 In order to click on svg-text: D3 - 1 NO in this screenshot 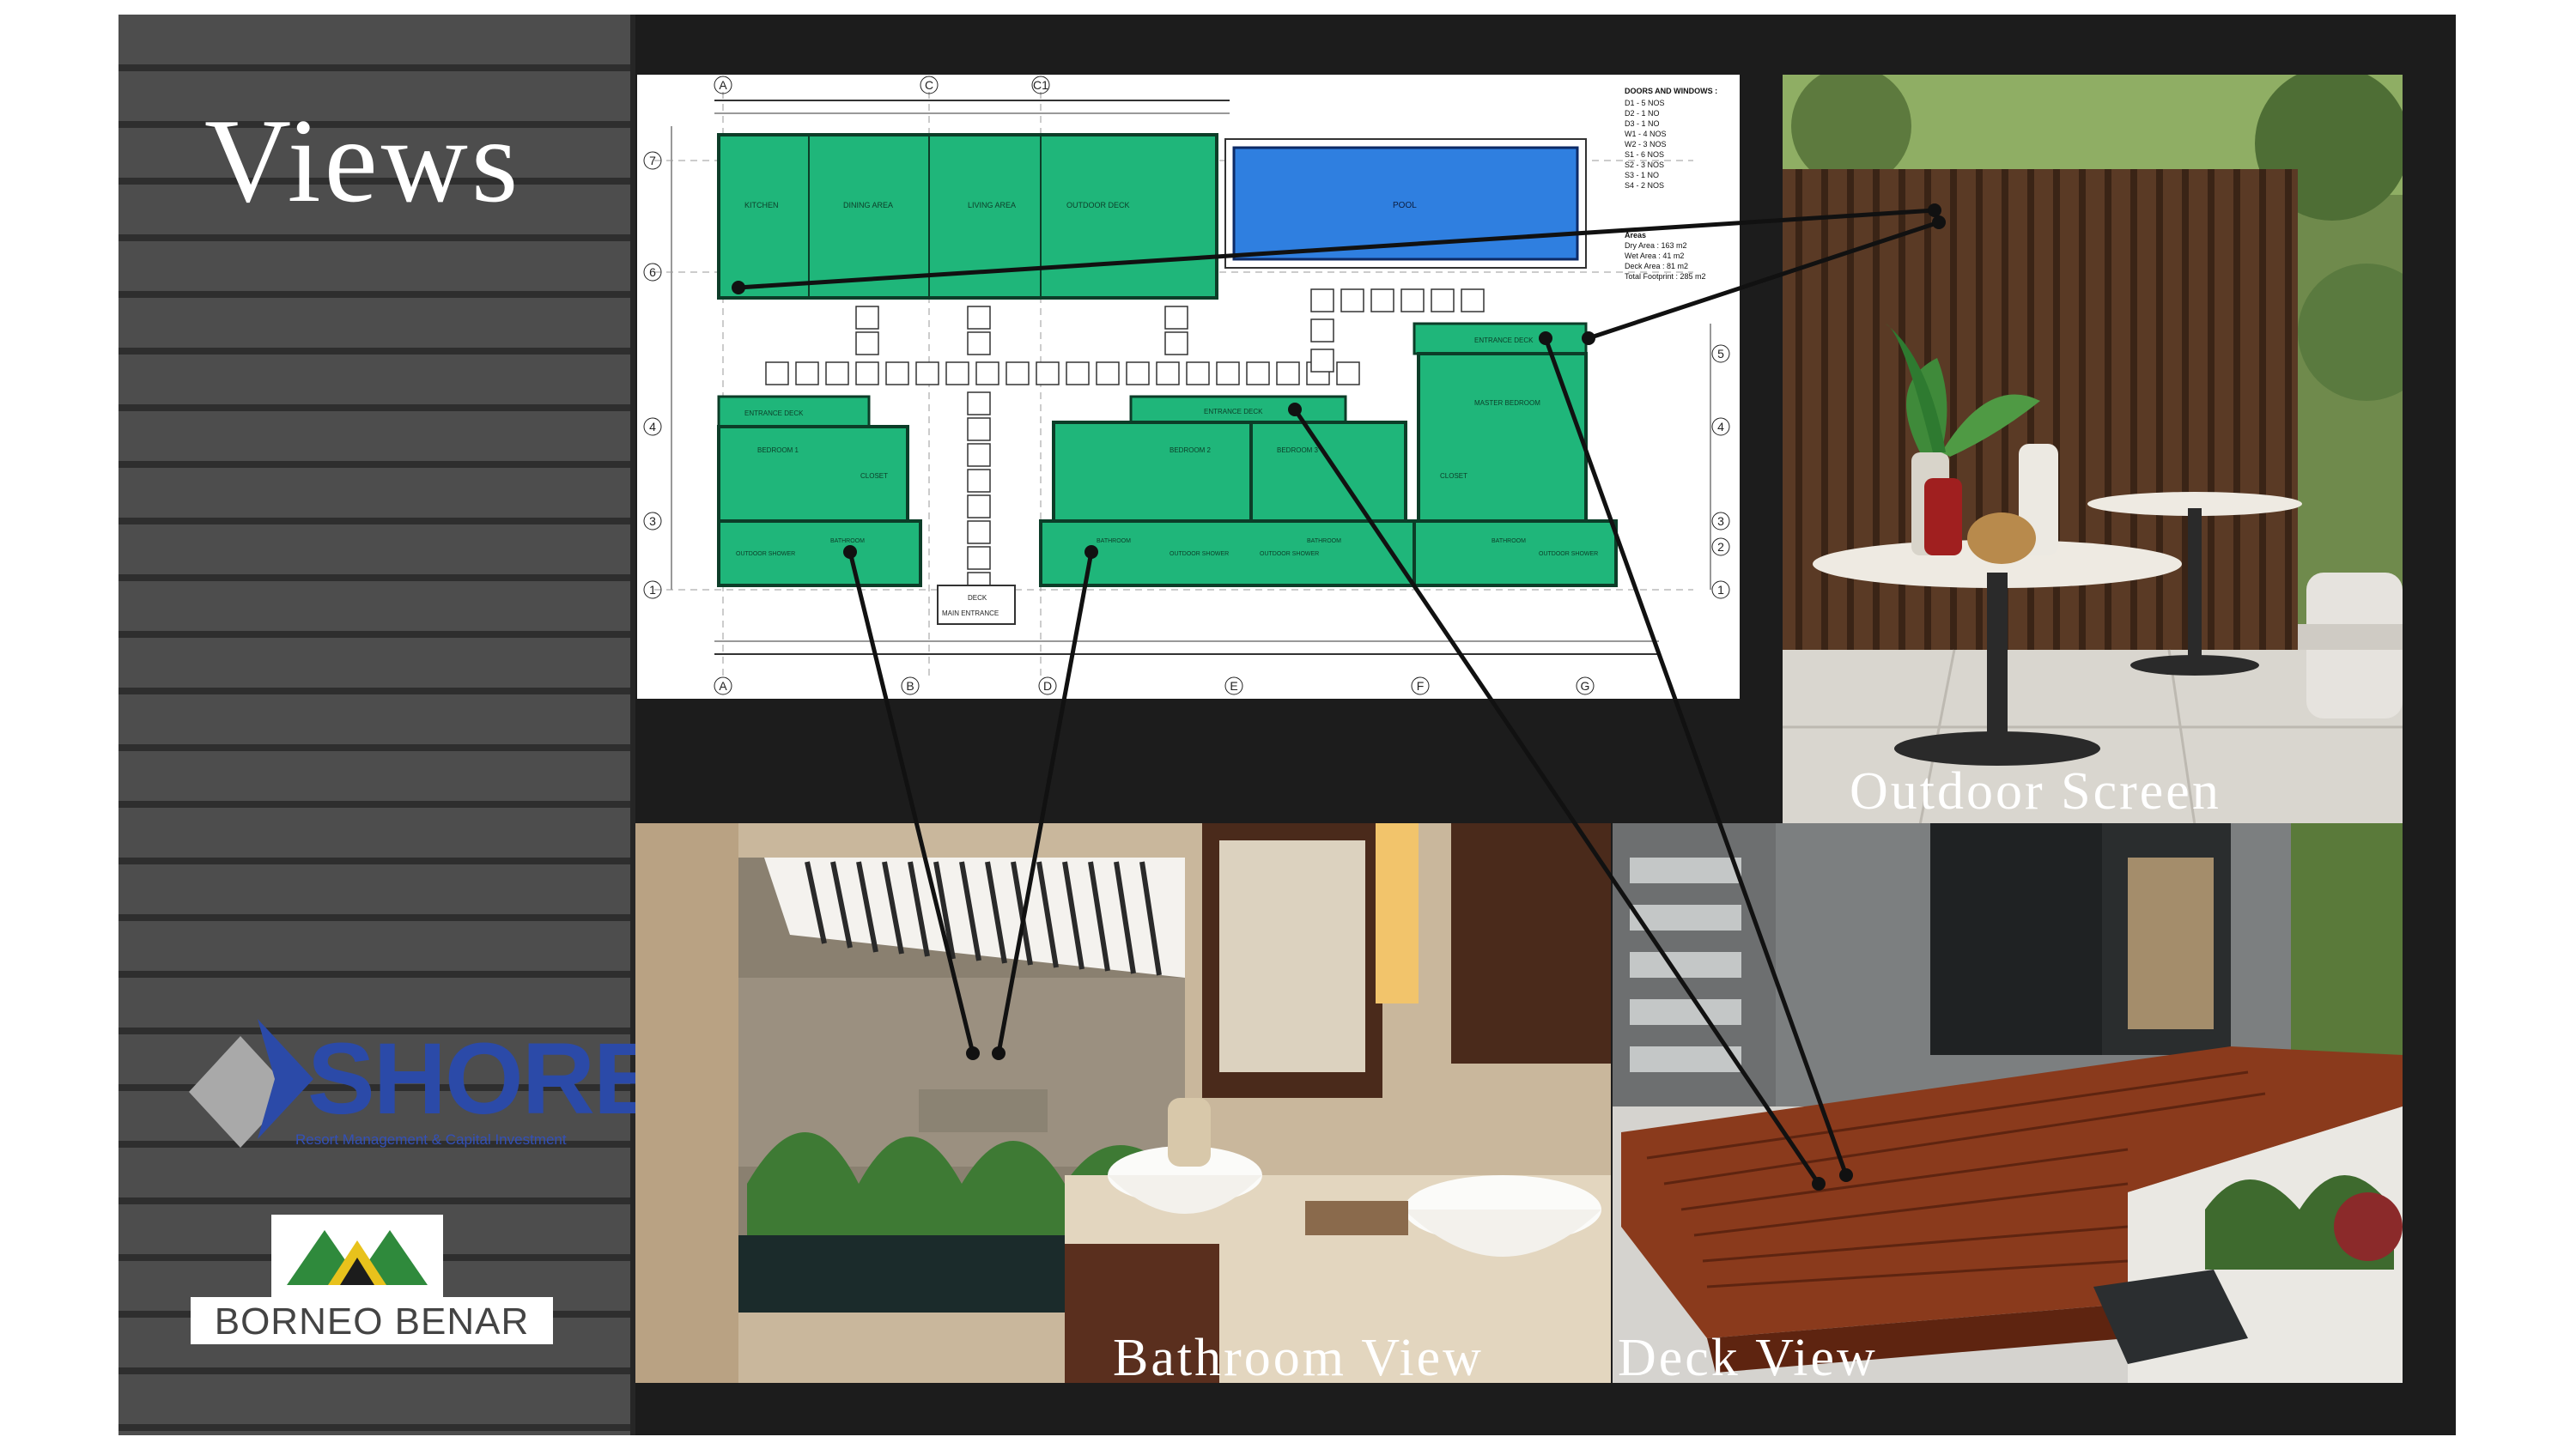, I will do `click(1642, 123)`.